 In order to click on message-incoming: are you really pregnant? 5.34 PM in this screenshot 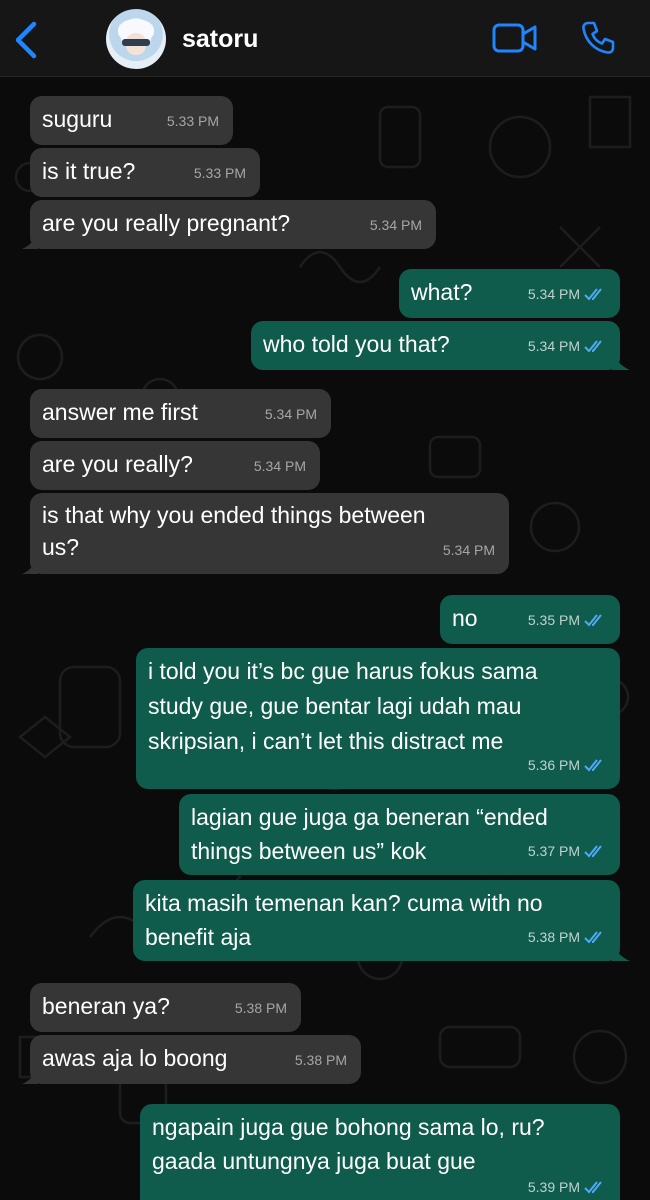, I will do `click(229, 224)`.